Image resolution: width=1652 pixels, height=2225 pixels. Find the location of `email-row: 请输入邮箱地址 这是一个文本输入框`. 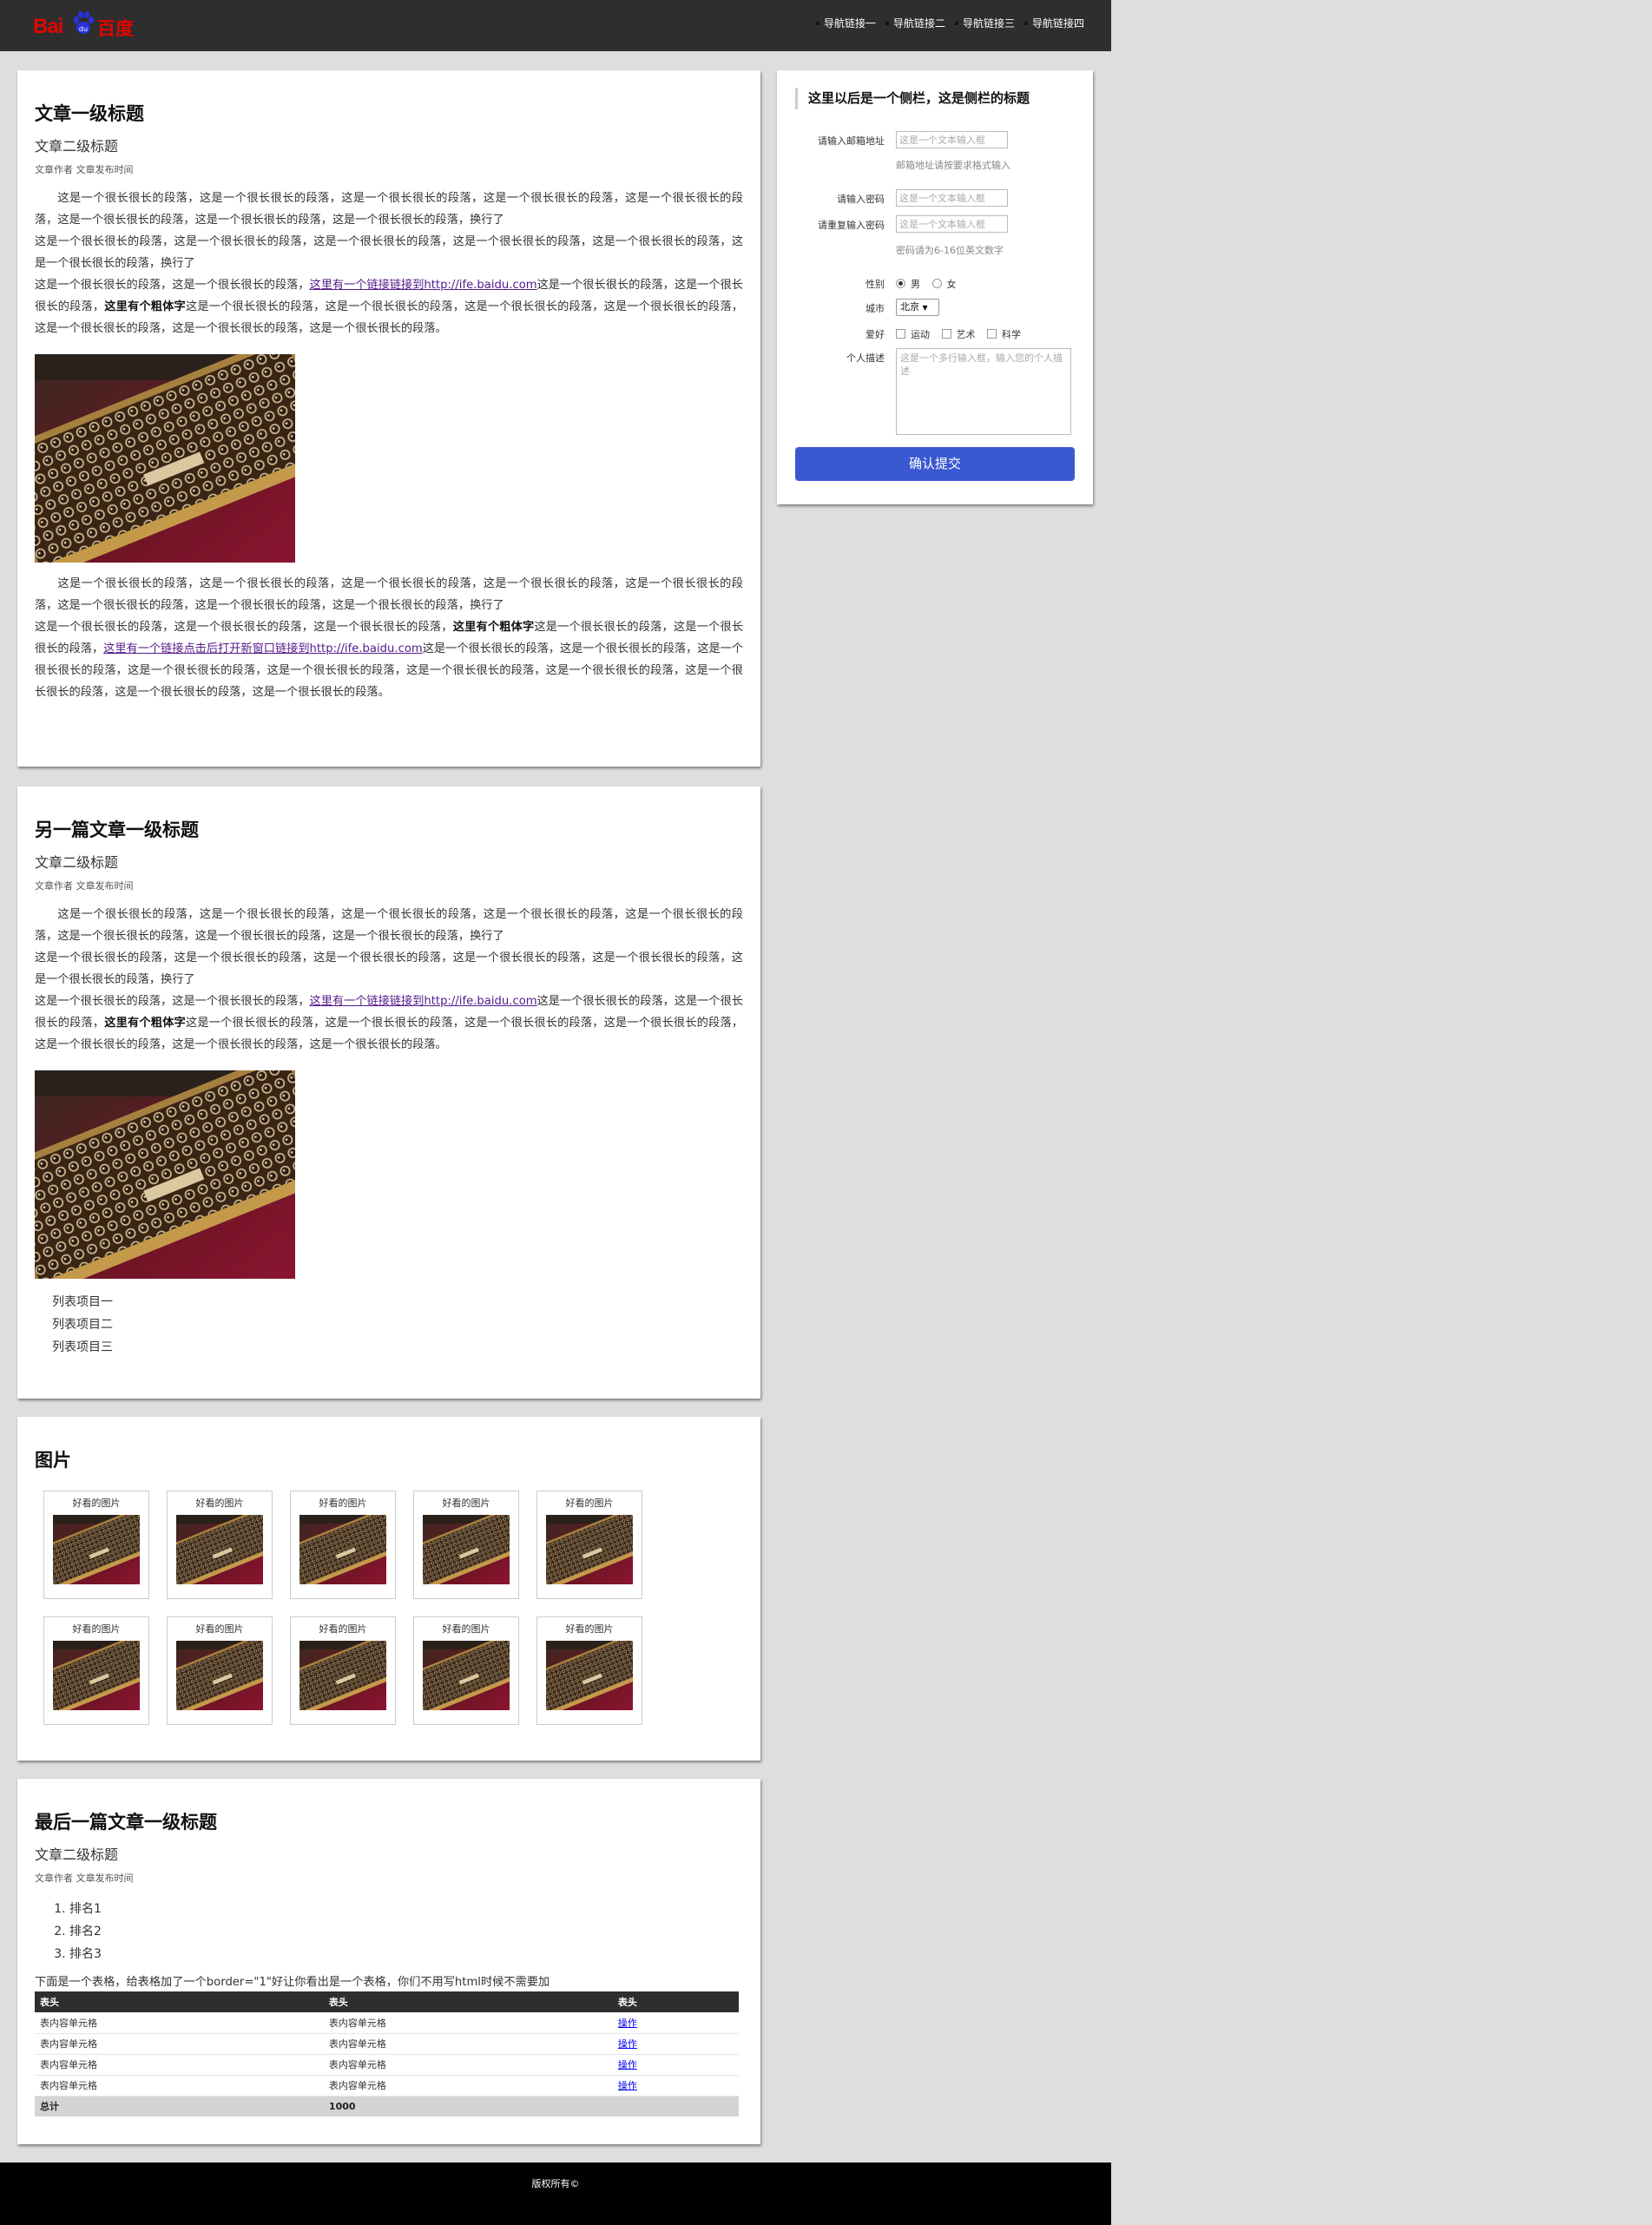

email-row: 请输入邮箱地址 这是一个文本输入框 is located at coordinates (935, 140).